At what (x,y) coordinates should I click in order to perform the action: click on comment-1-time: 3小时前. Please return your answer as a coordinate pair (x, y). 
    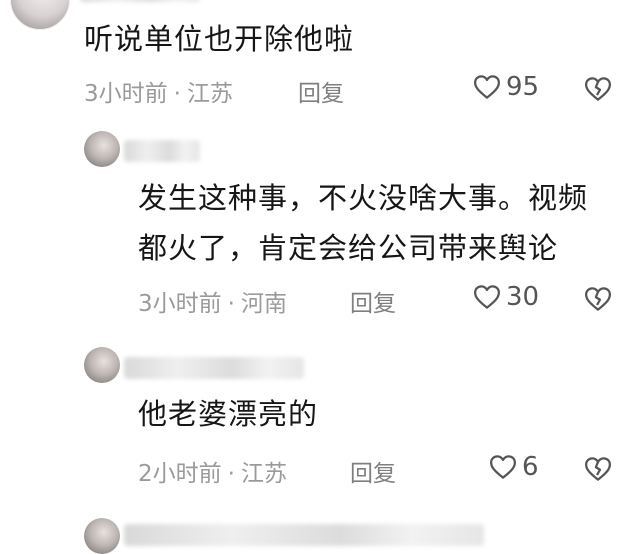
    Looking at the image, I should click on (126, 94).